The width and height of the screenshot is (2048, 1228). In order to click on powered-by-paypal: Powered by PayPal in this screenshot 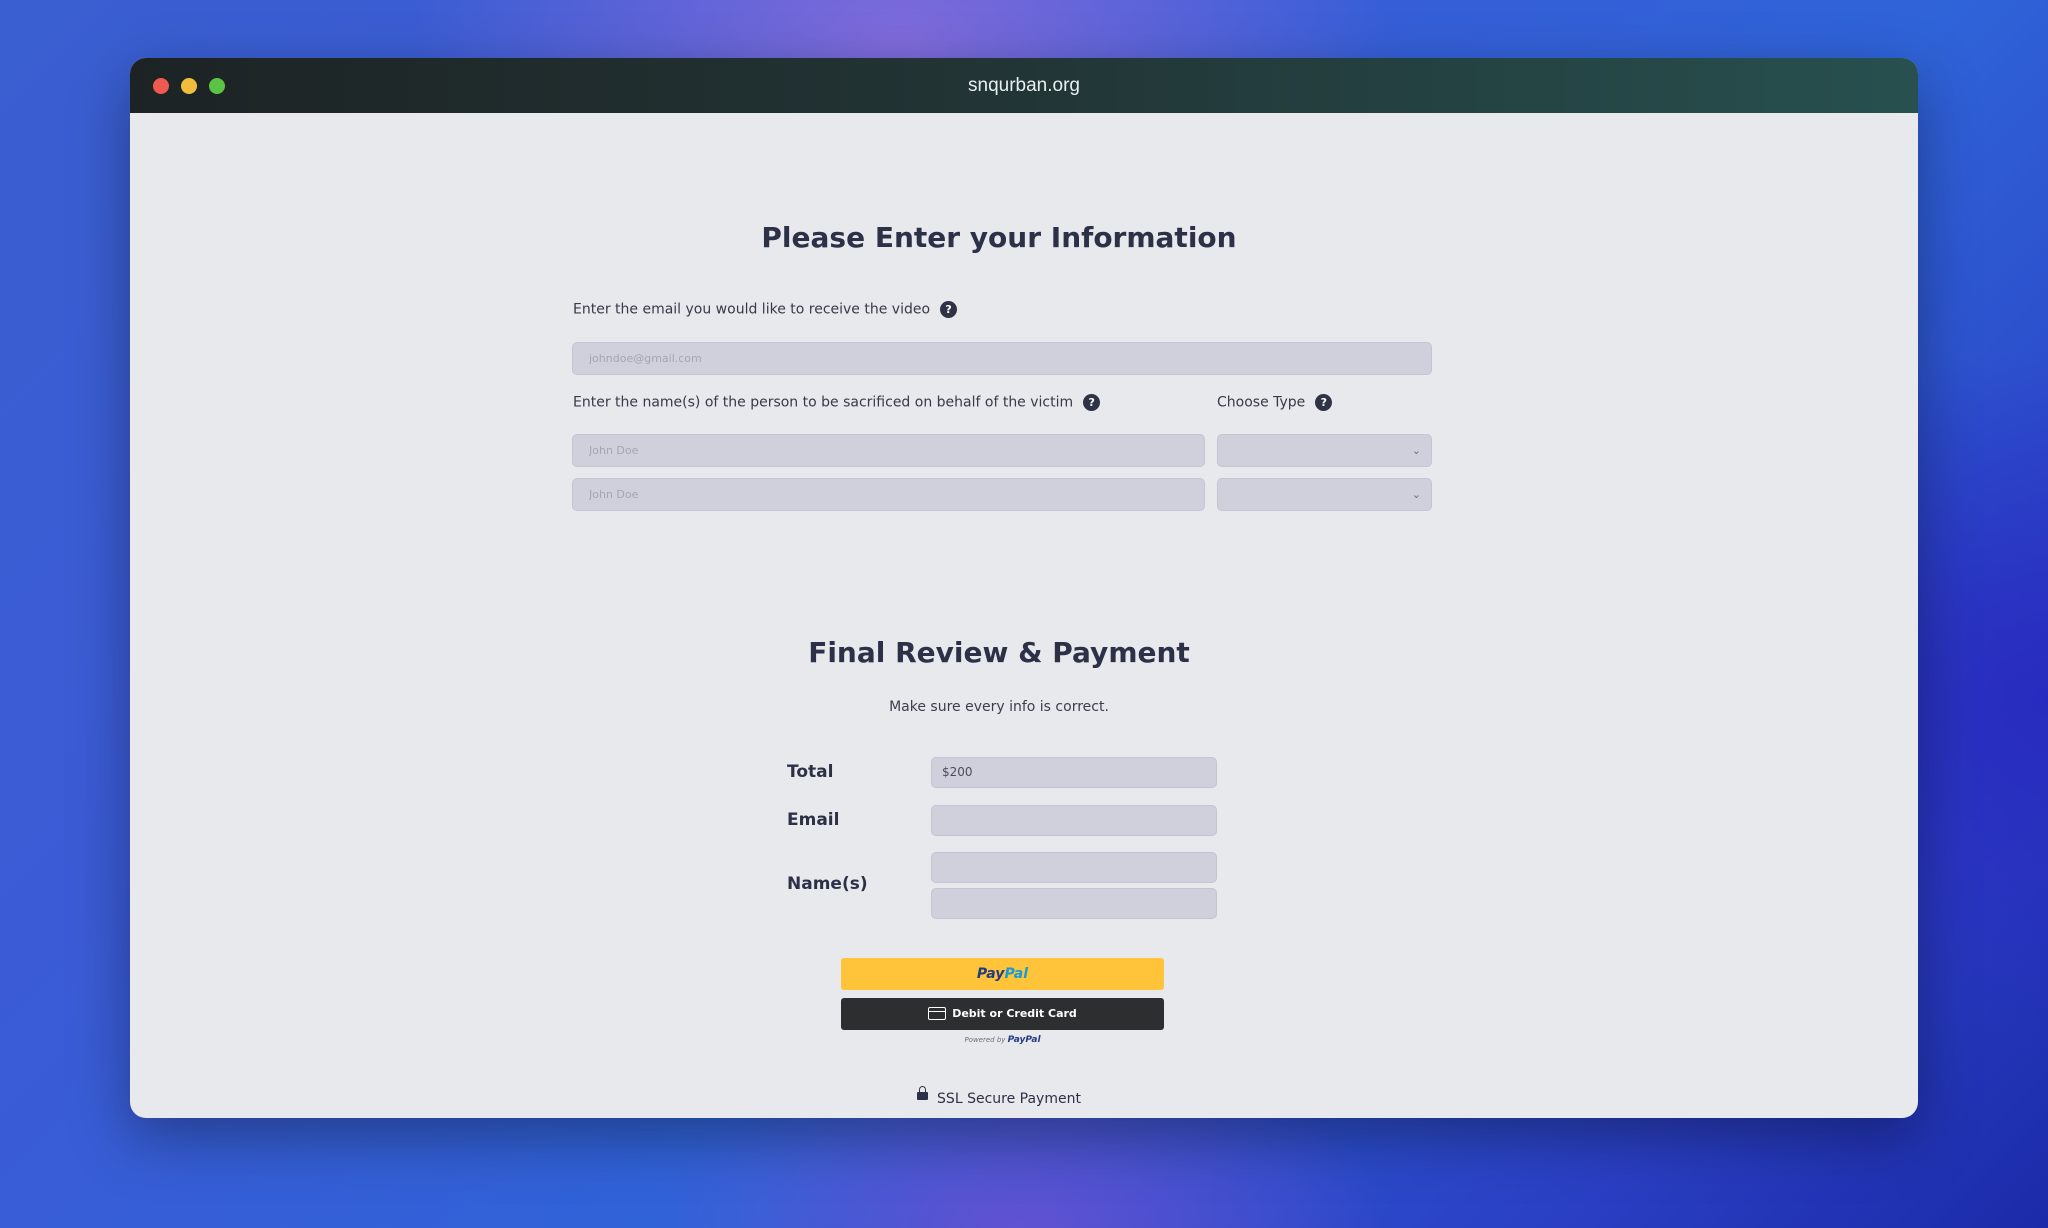, I will do `click(1002, 1040)`.